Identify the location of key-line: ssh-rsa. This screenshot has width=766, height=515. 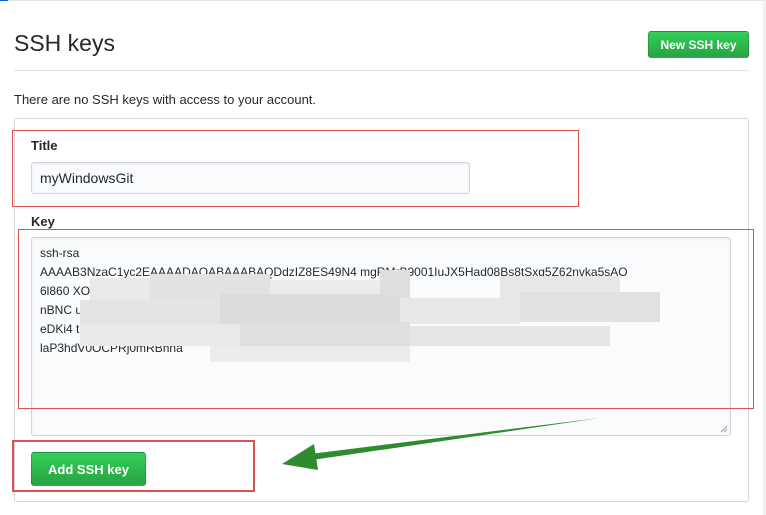
(60, 253).